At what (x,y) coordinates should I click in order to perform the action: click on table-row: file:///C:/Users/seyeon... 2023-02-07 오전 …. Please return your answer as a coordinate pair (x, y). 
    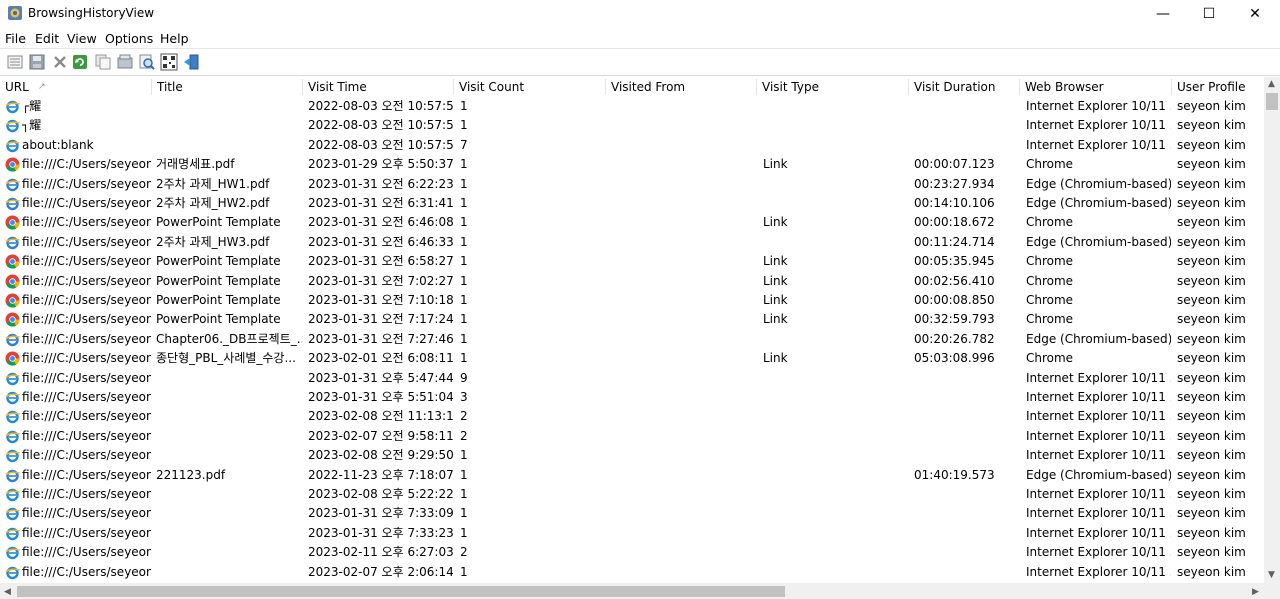
    Looking at the image, I should click on (632, 436).